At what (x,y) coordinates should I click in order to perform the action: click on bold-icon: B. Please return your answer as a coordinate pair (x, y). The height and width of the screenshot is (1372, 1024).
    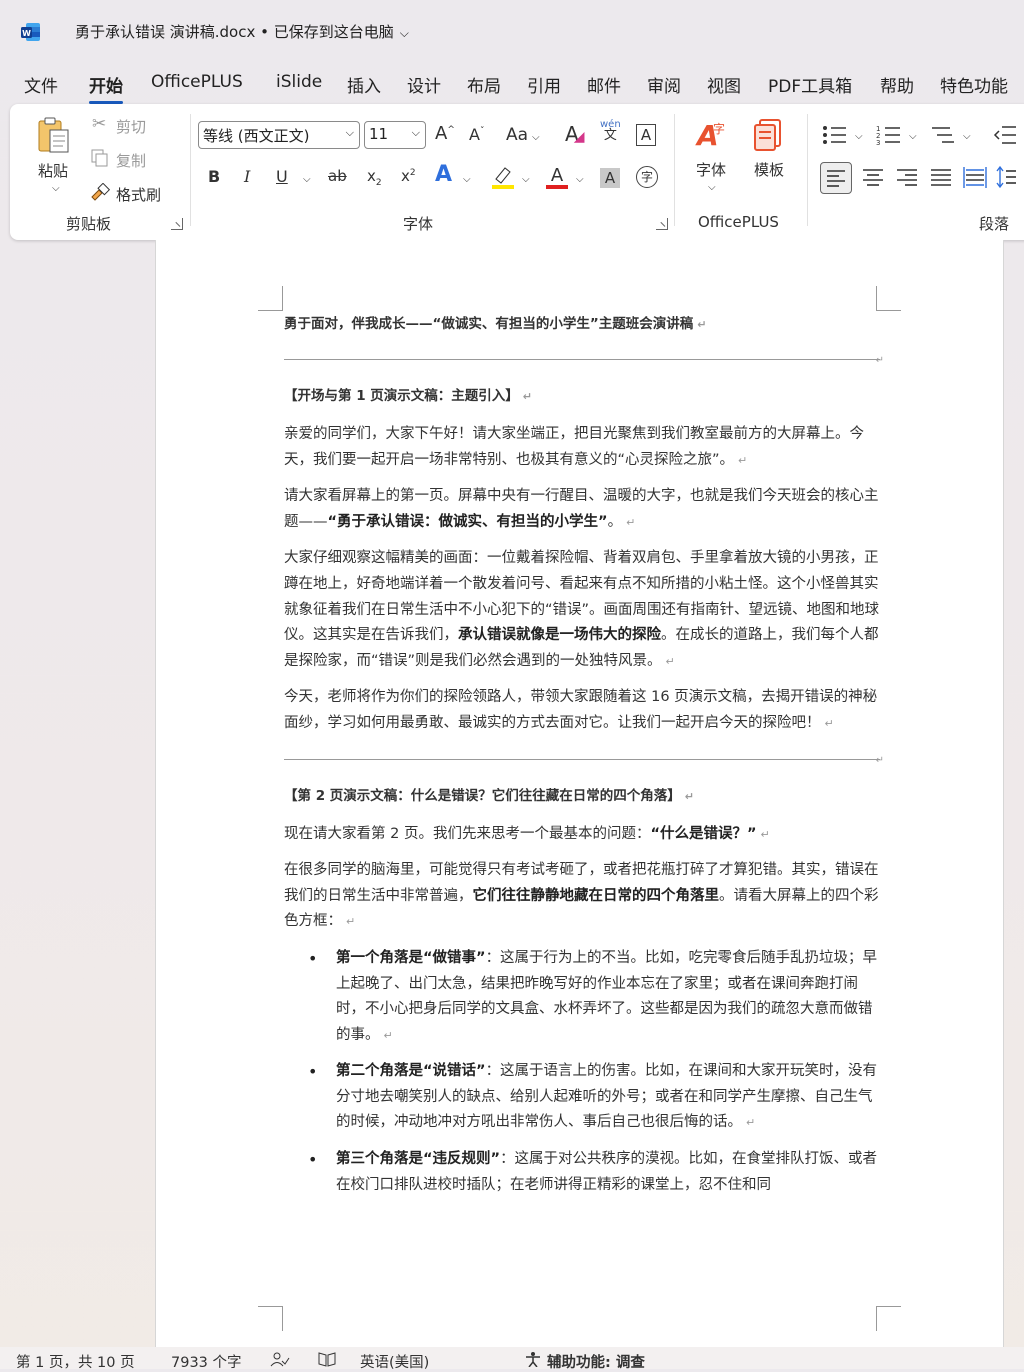
    Looking at the image, I should click on (214, 176).